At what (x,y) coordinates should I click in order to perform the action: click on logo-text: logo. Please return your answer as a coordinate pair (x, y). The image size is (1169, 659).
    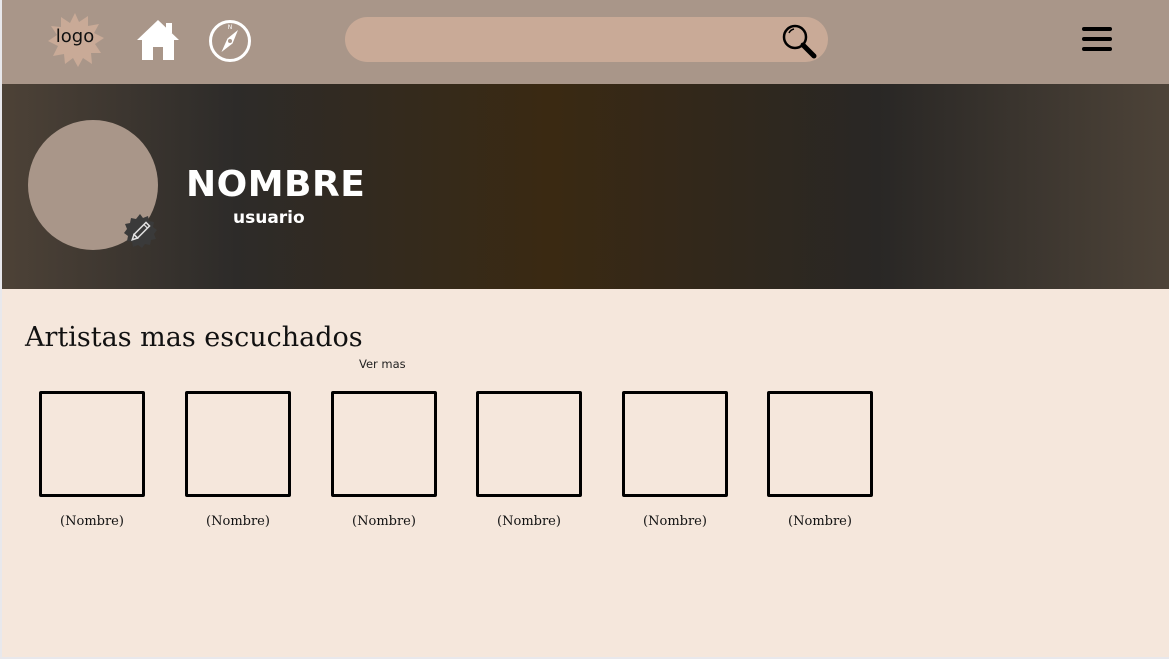
    Looking at the image, I should click on (75, 36).